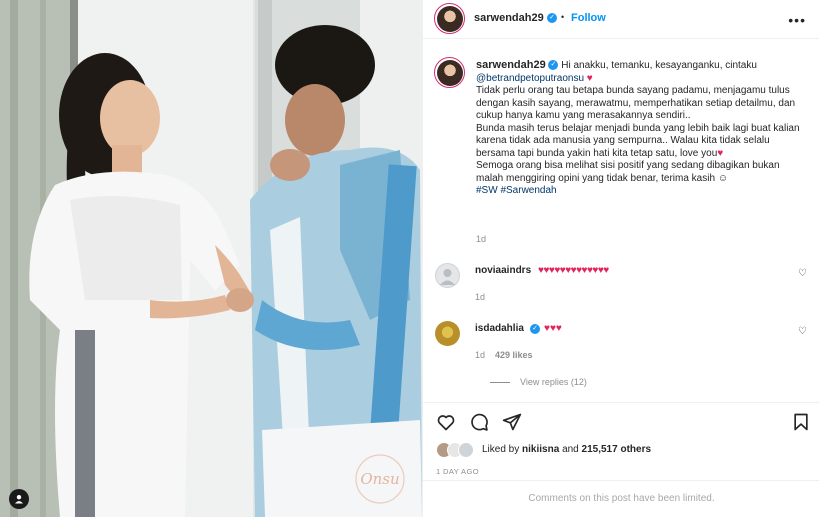  Describe the element at coordinates (449, 72) in the screenshot. I see `caption-avatar` at that location.